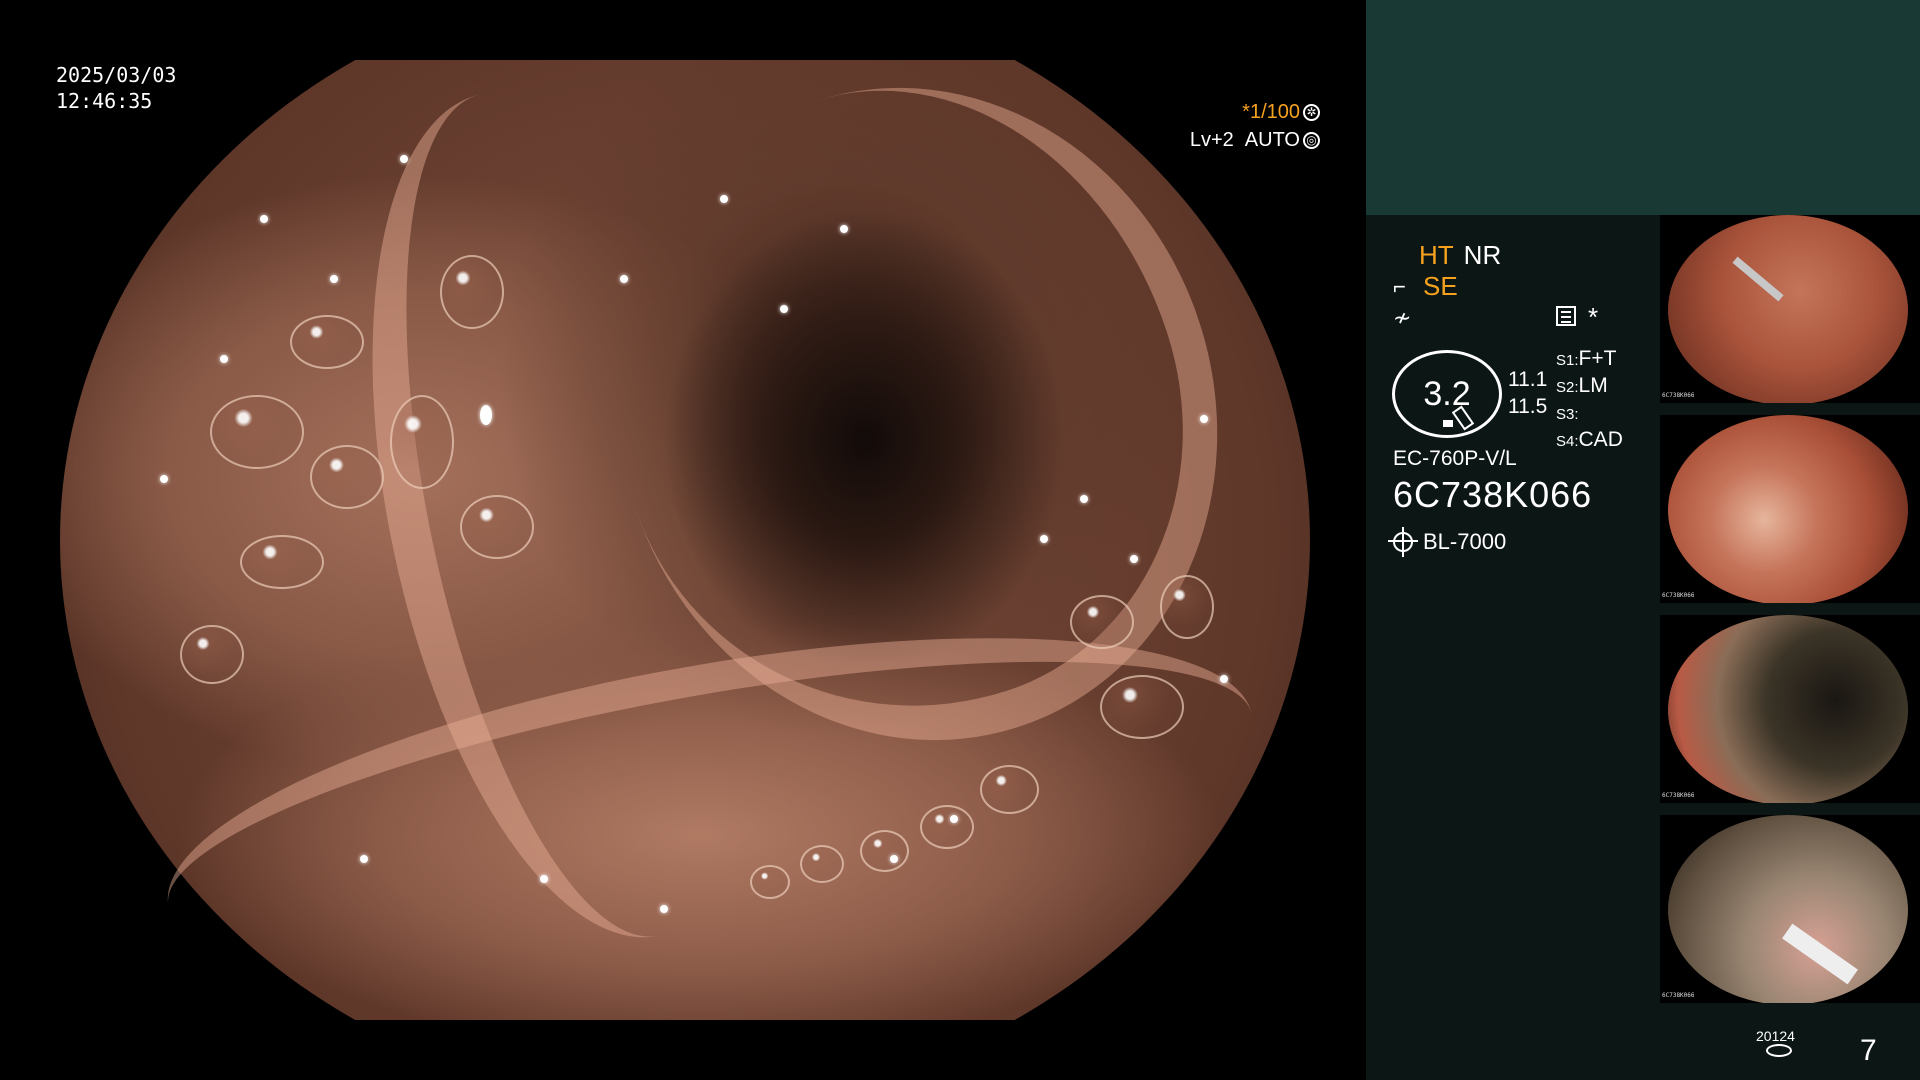  I want to click on datetime-display: 2025/03/03 12:46:35, so click(116, 88).